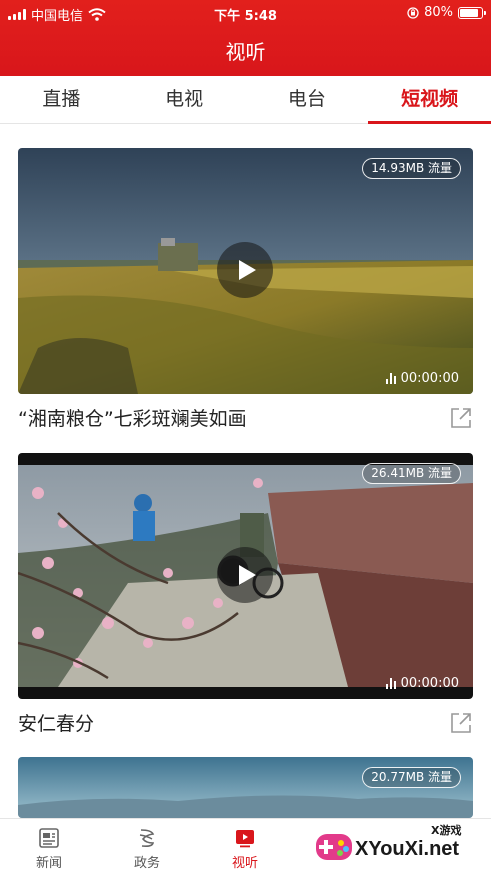 This screenshot has height=877, width=491. Describe the element at coordinates (413, 12) in the screenshot. I see `orientation-lock-icon` at that location.